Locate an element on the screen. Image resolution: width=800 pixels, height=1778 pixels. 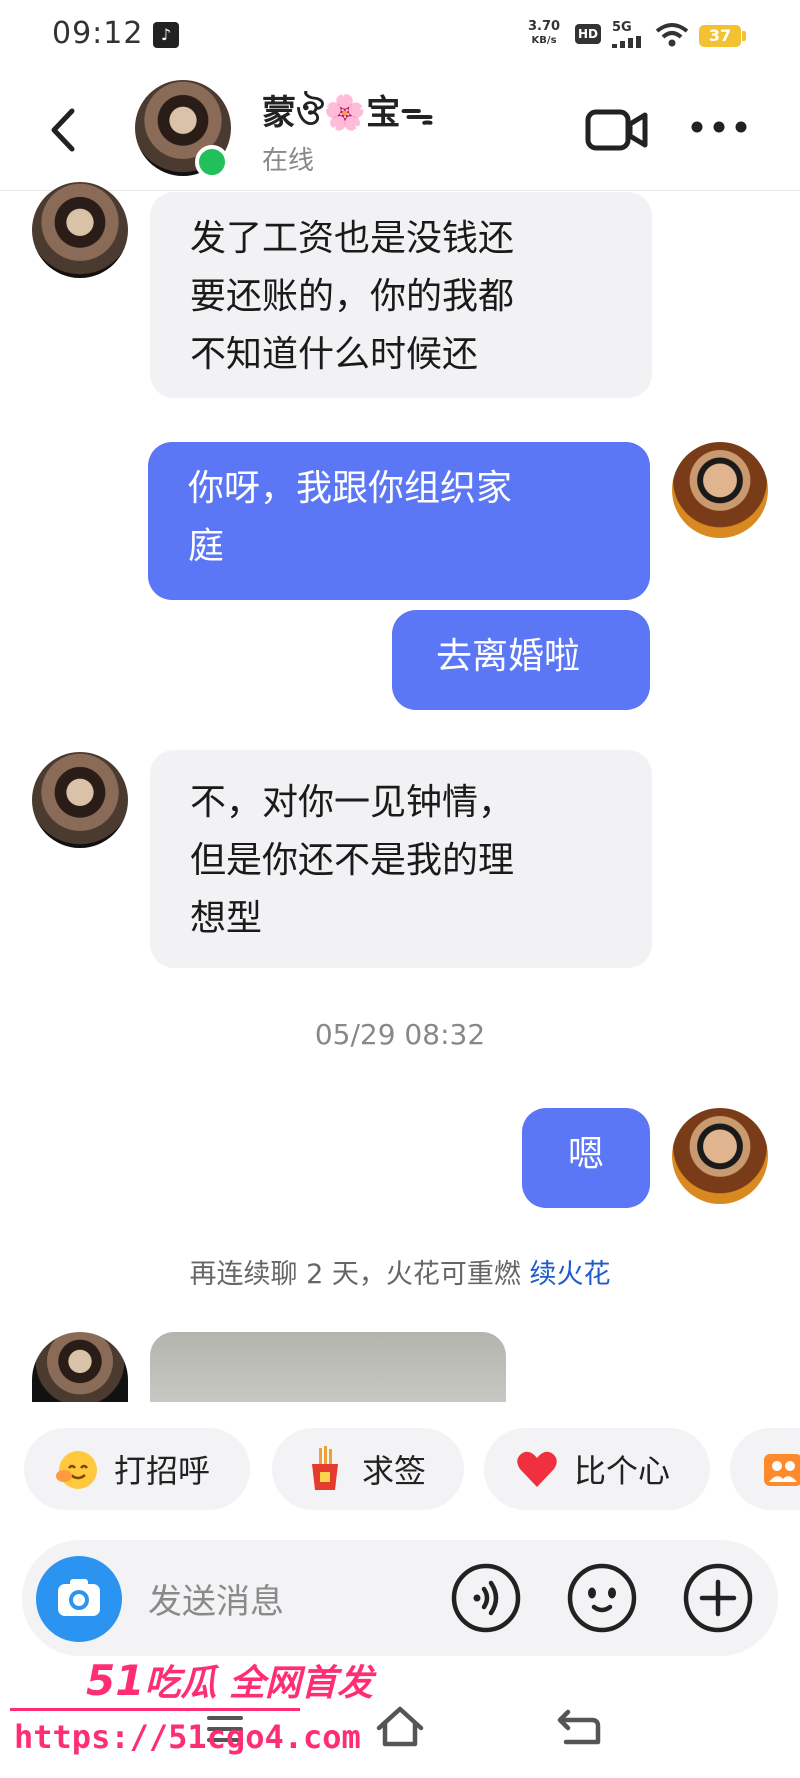
heart-icon is located at coordinates (537, 1469).